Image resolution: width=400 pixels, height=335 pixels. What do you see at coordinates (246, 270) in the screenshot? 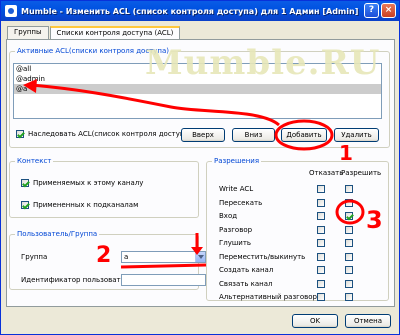
I see `permission-label: Создать канал` at bounding box center [246, 270].